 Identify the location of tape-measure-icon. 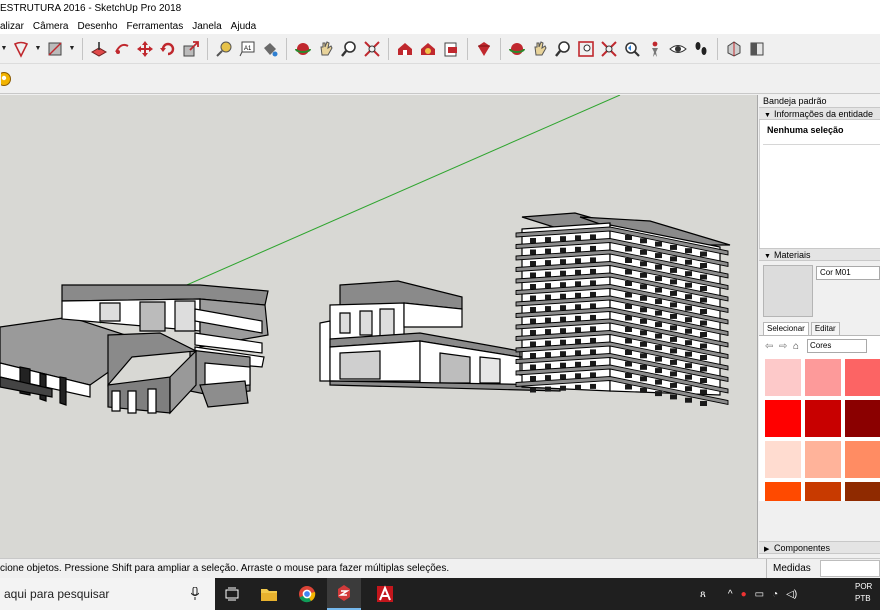
(224, 49).